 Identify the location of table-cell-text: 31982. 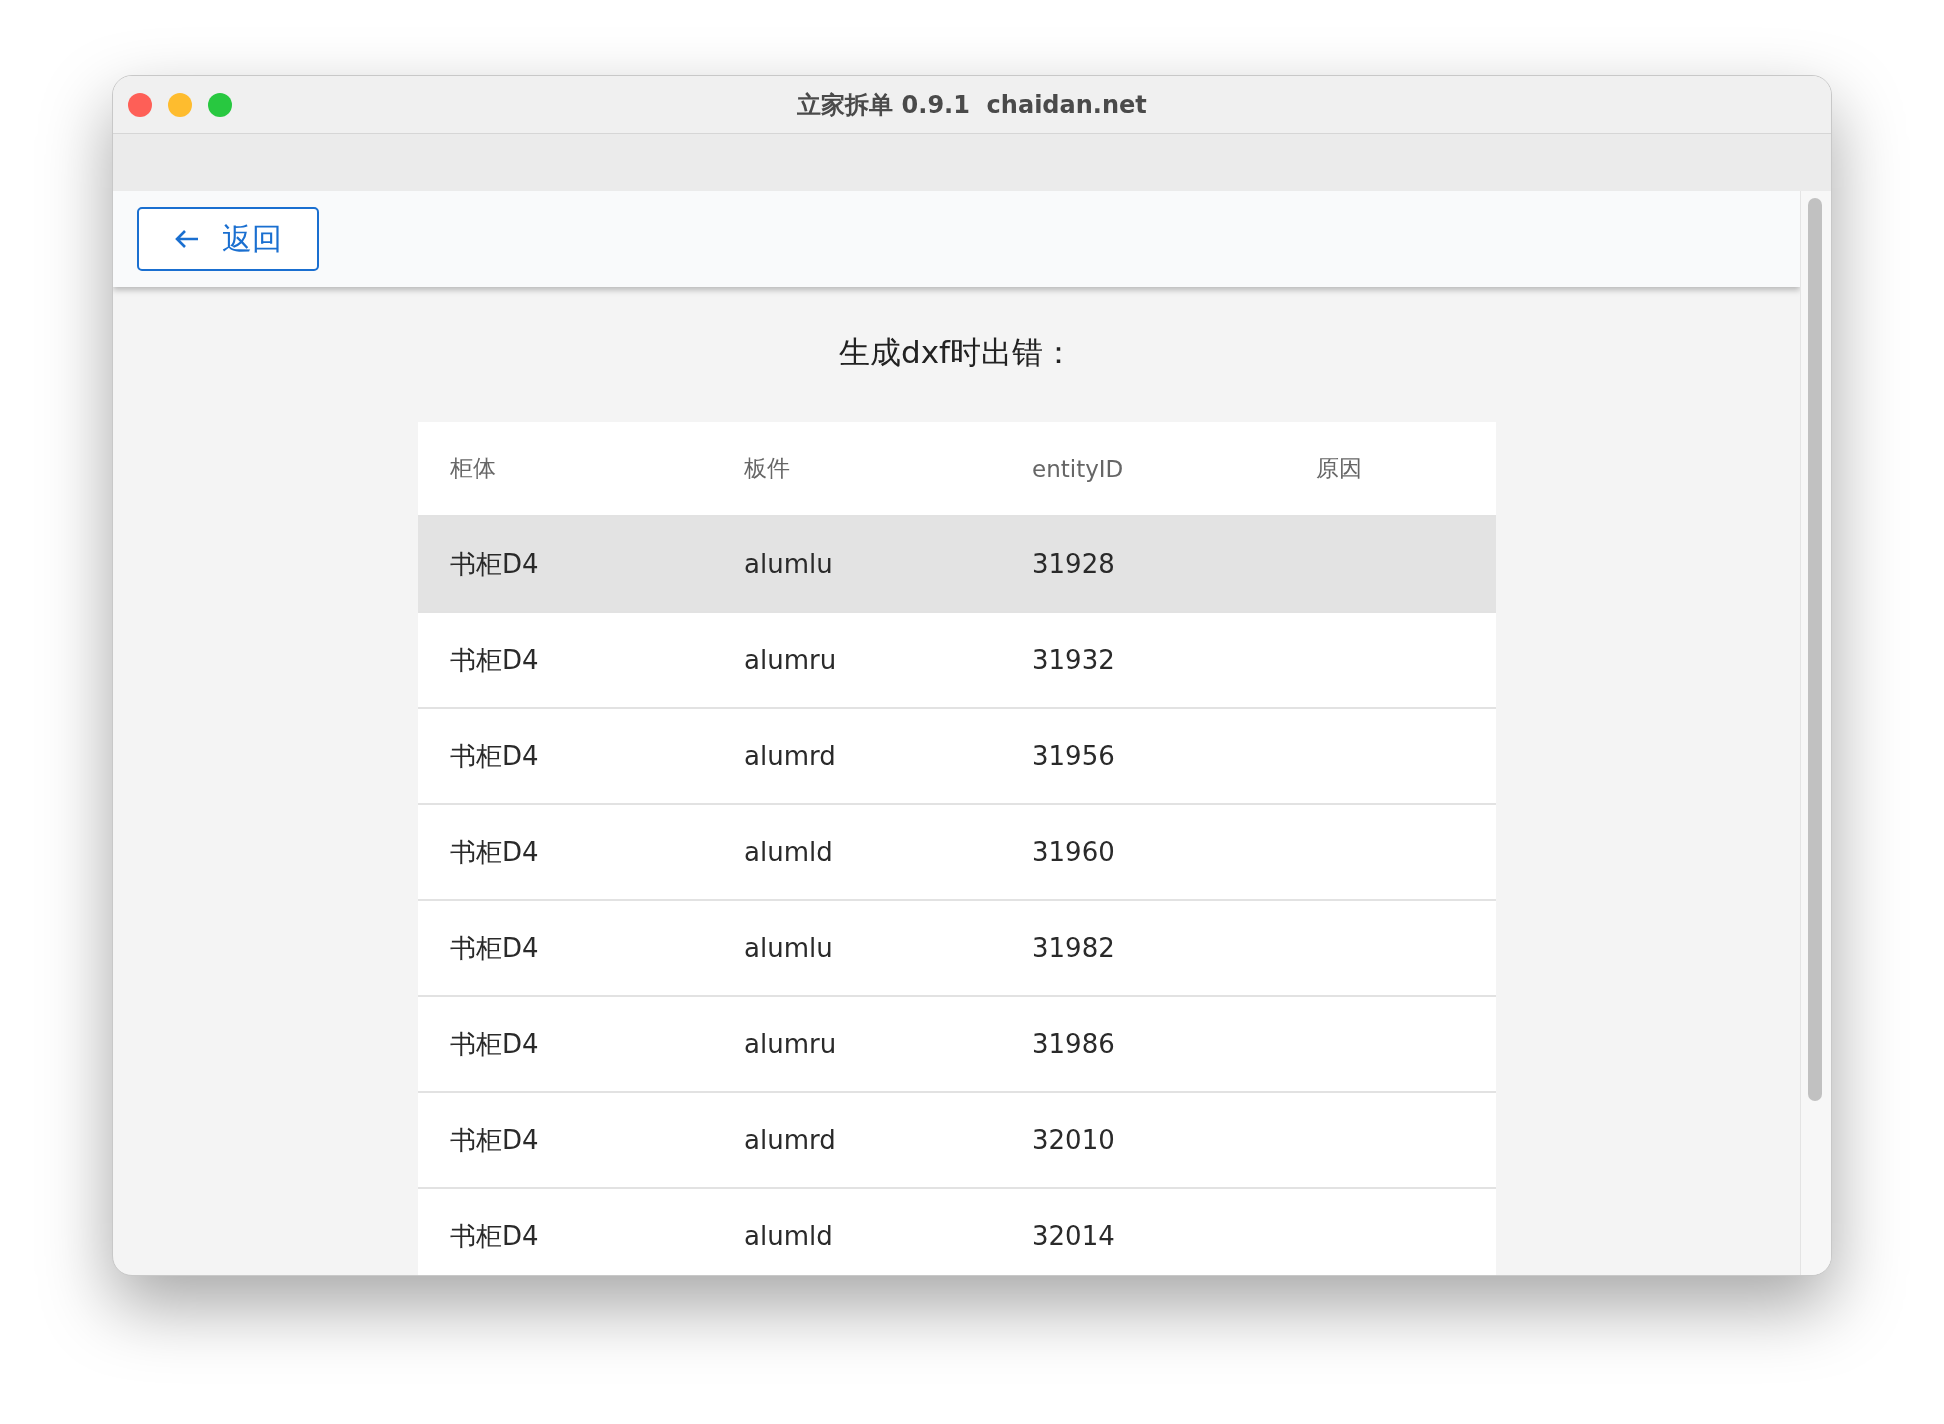
(1073, 948).